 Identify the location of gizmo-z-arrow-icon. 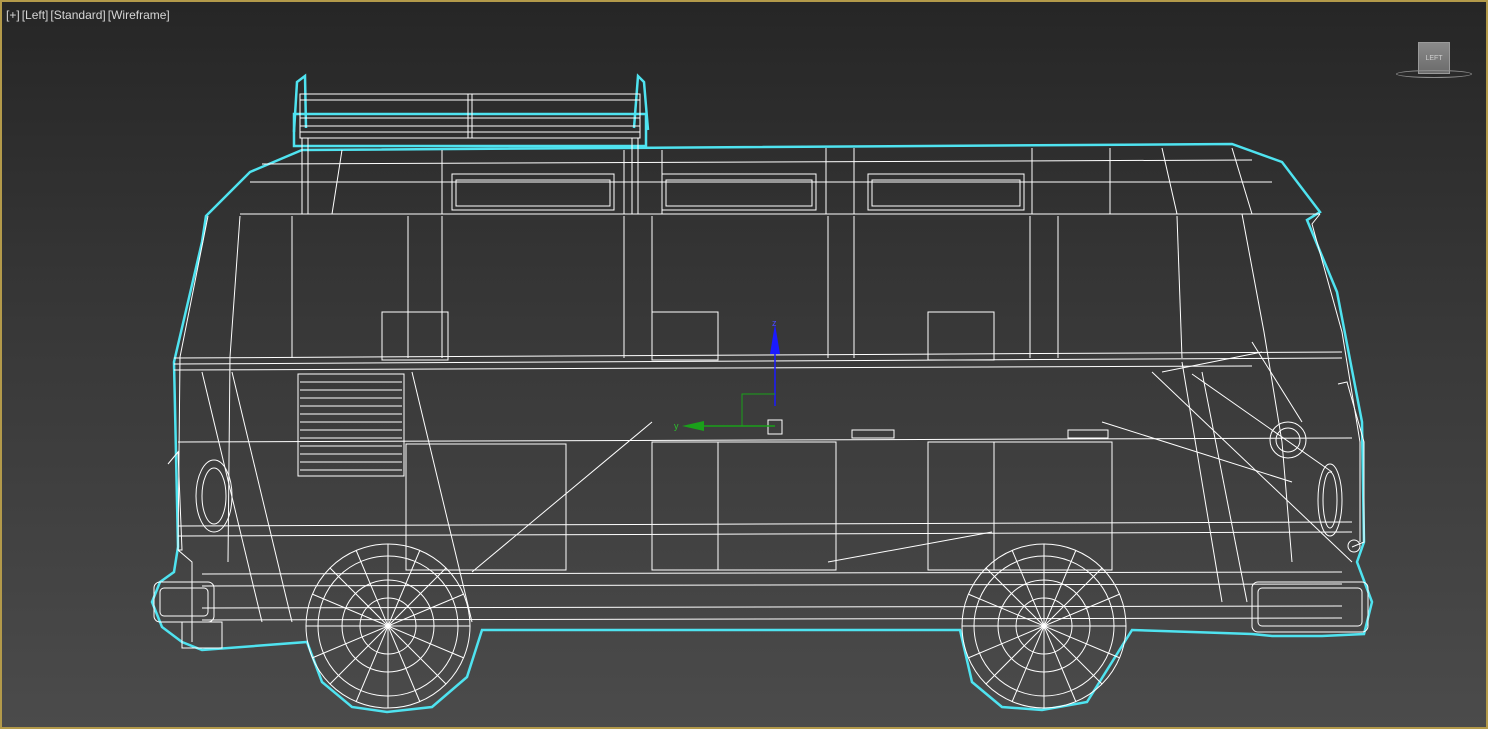
(775, 339).